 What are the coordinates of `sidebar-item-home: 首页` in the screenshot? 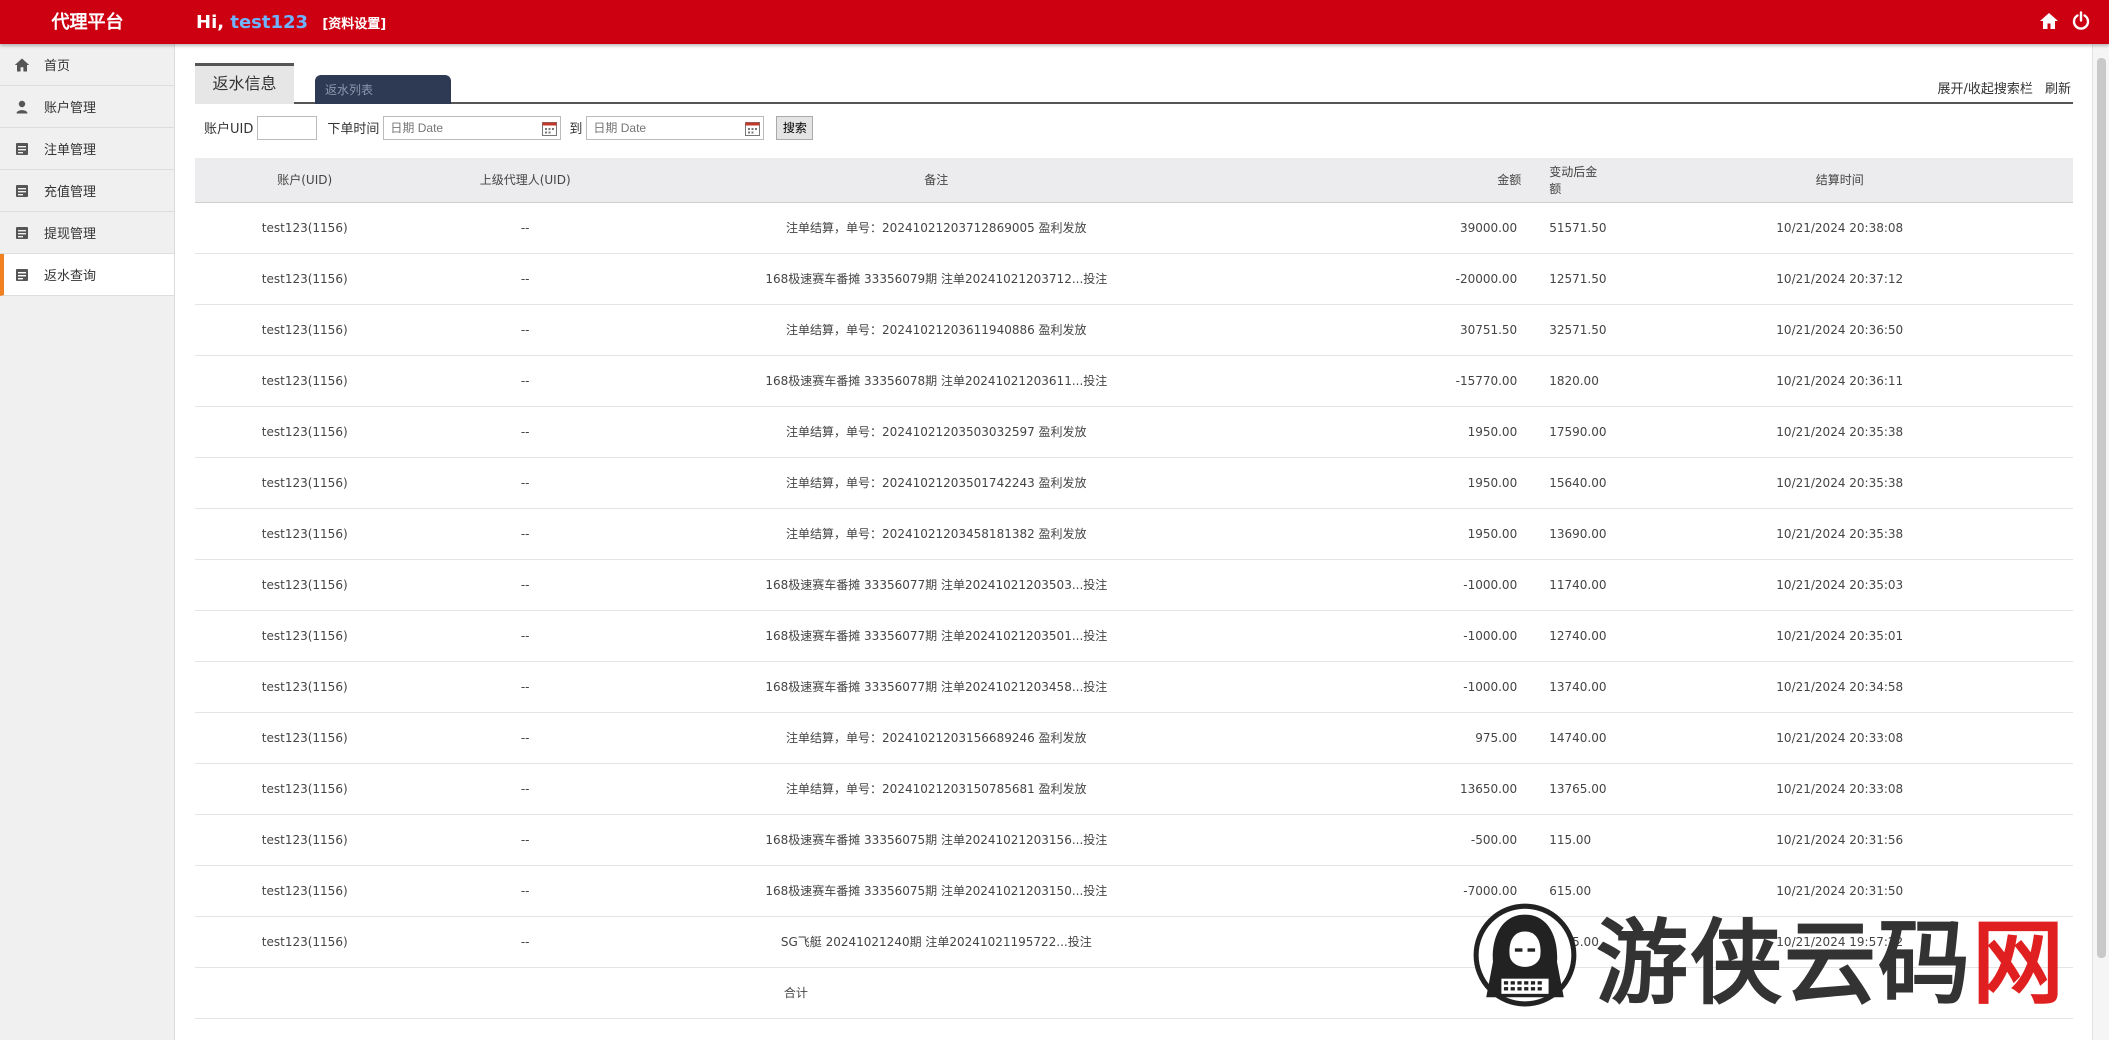 It's located at (87, 65).